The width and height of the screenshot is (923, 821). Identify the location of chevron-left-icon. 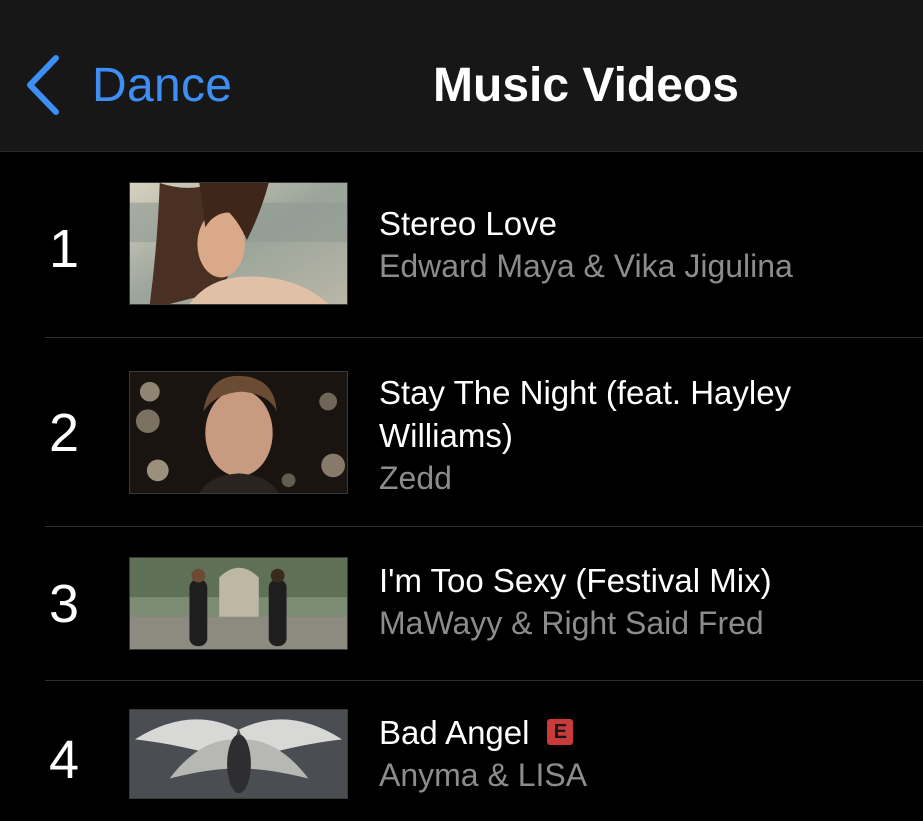
(43, 85).